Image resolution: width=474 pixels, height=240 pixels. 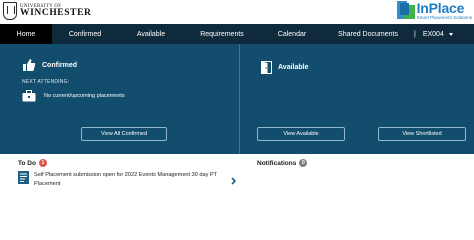 What do you see at coordinates (46, 82) in the screenshot?
I see `next-attending-label: NEXT ATTENDING:` at bounding box center [46, 82].